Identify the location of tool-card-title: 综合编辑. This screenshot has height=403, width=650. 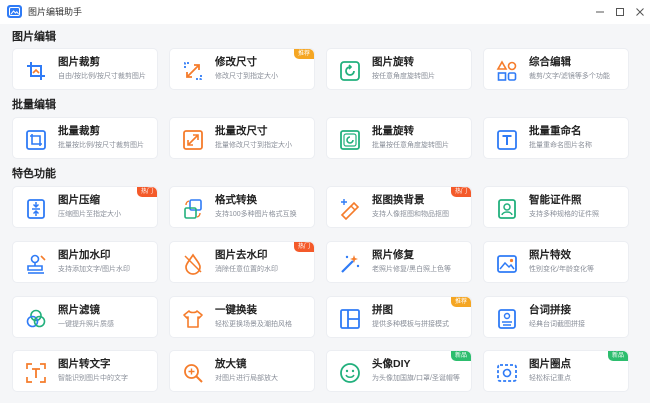
(550, 62).